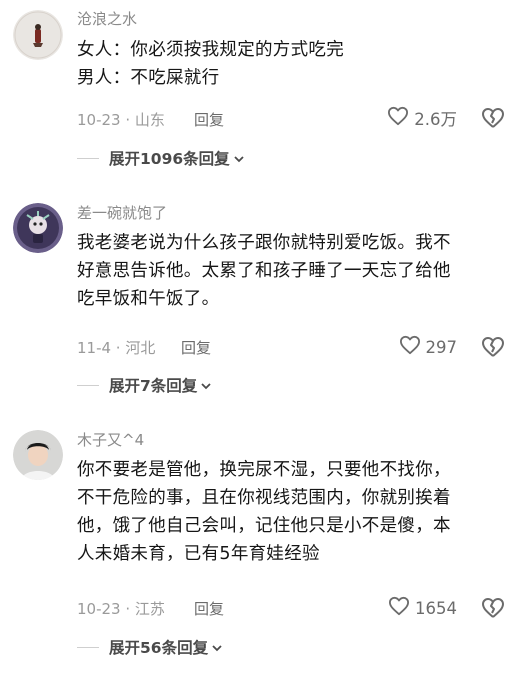 The width and height of the screenshot is (519, 682). I want to click on like-button: 297, so click(428, 347).